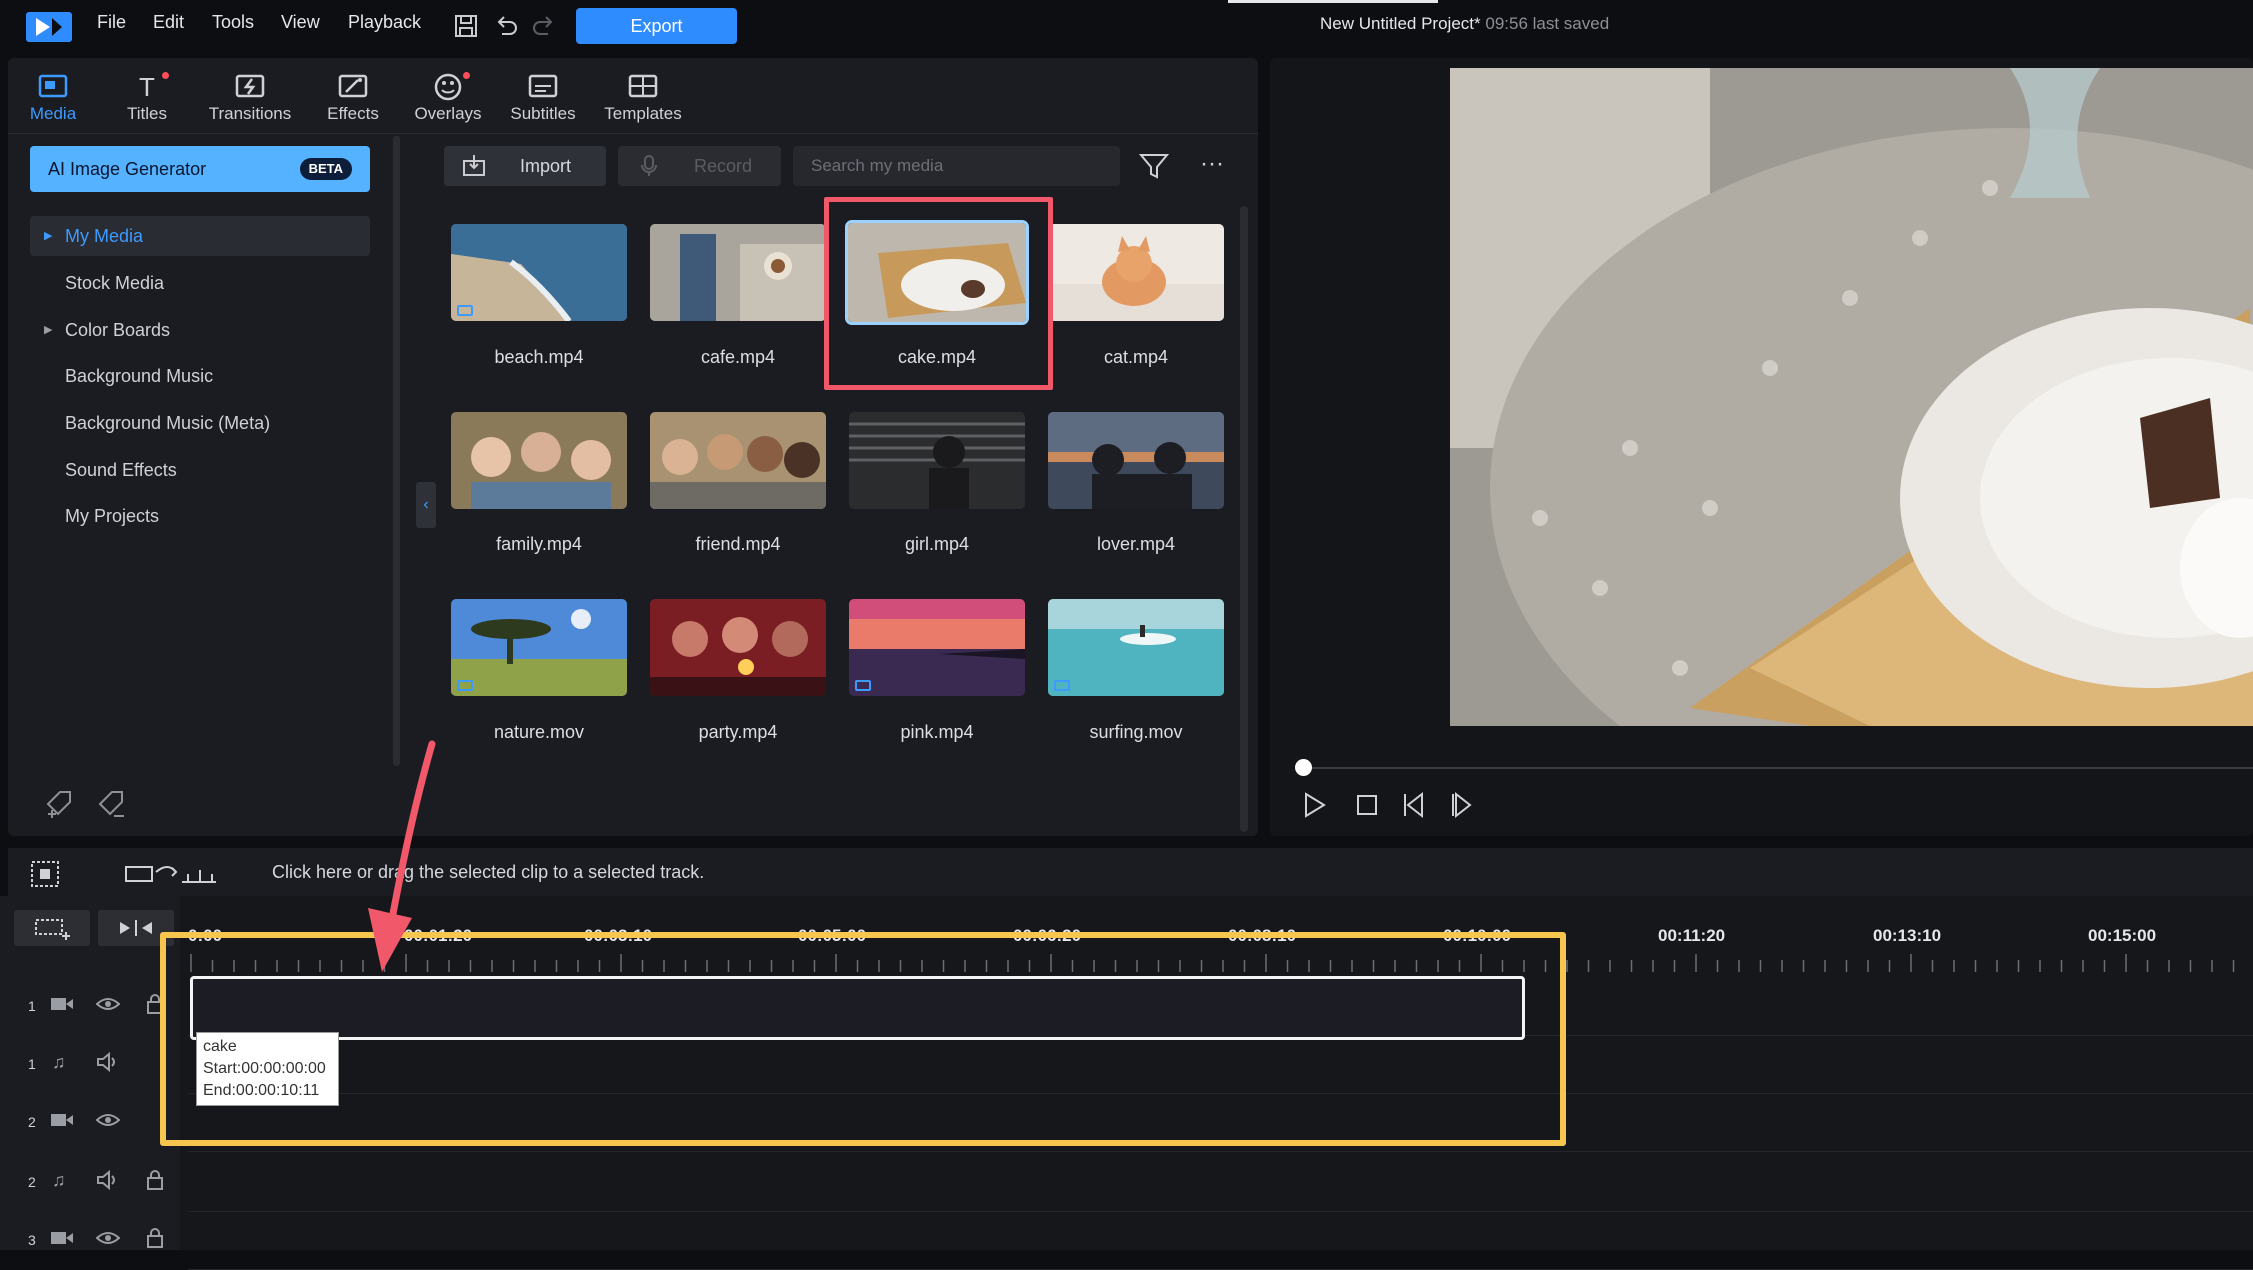  What do you see at coordinates (543, 86) in the screenshot?
I see `subtitles-icon` at bounding box center [543, 86].